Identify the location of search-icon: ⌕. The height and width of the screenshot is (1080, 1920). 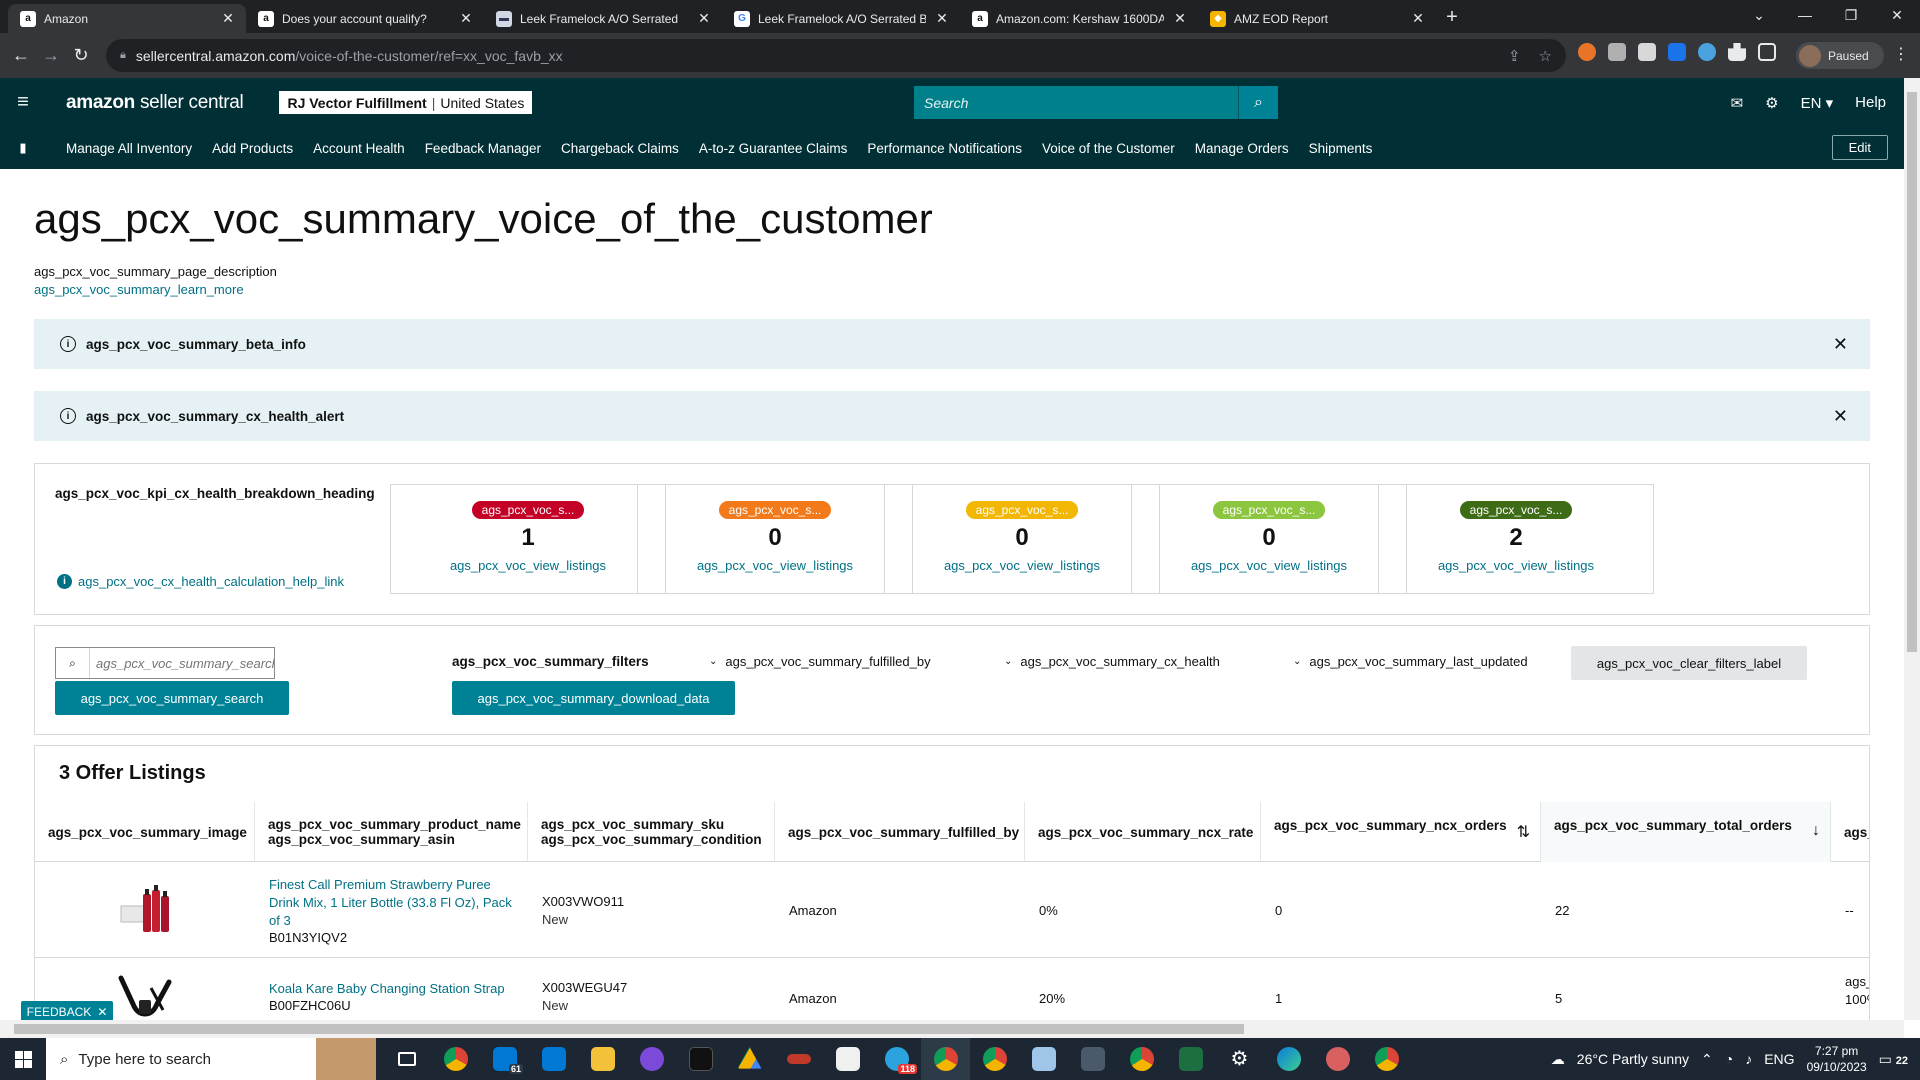
(1258, 102).